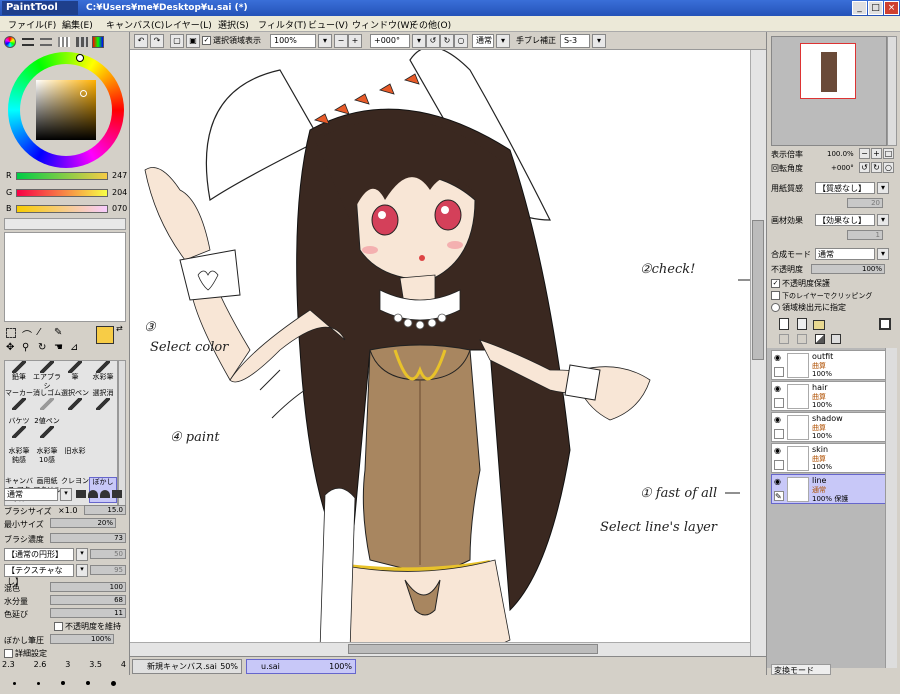 The width and height of the screenshot is (900, 694). What do you see at coordinates (11, 333) in the screenshot?
I see `marquee-icon` at bounding box center [11, 333].